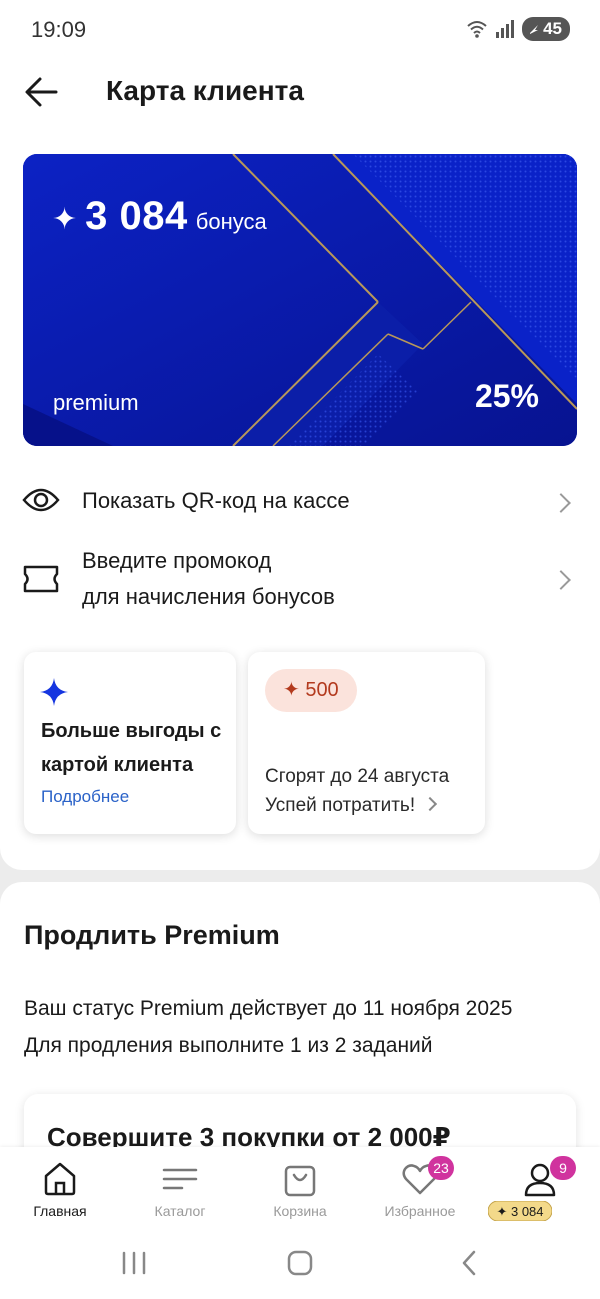 This screenshot has height=1299, width=600. I want to click on benefits-title: Больше выгоды с картой клиента, so click(131, 748).